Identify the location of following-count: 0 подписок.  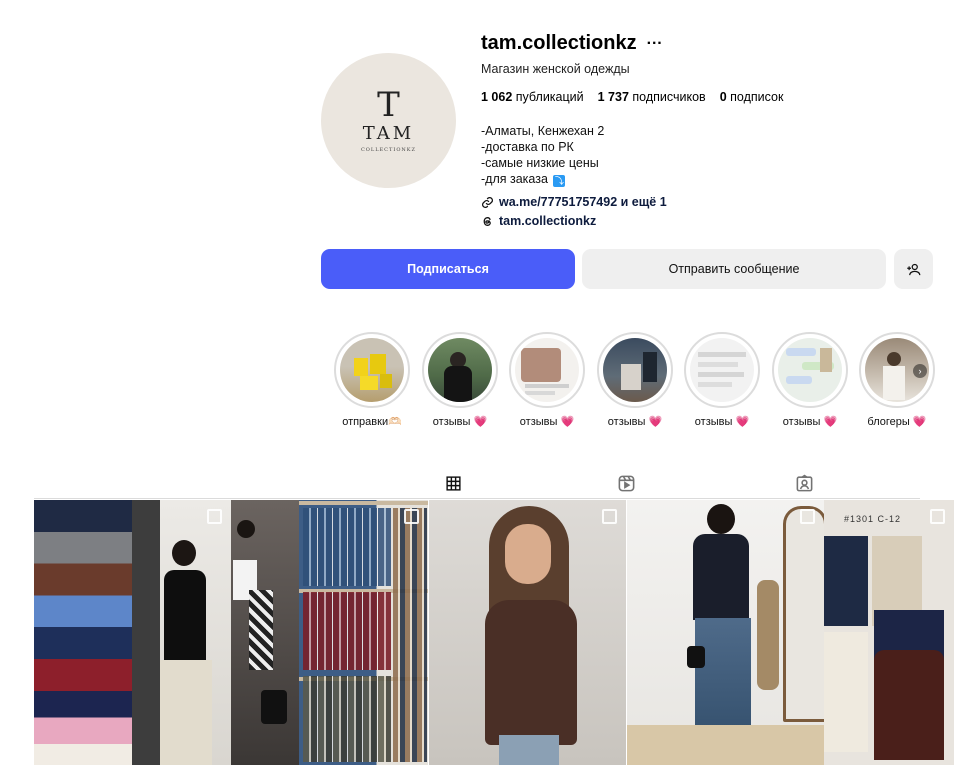
(752, 97).